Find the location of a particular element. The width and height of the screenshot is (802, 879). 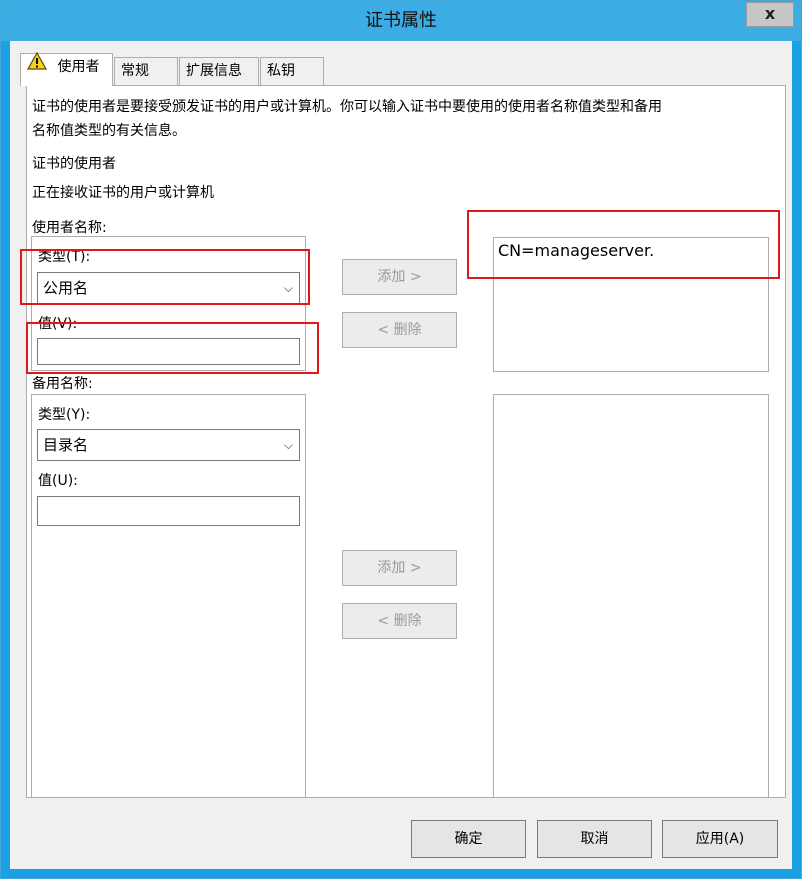

subject-name-group-label: 使用者名称: is located at coordinates (69, 228).